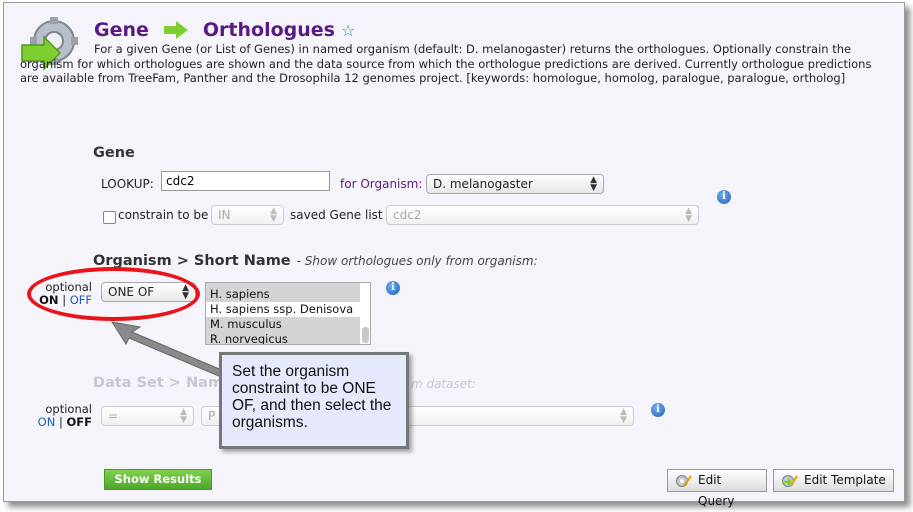 The image size is (913, 512). I want to click on dataset-operator-select: = ▲ ▼, so click(147, 416).